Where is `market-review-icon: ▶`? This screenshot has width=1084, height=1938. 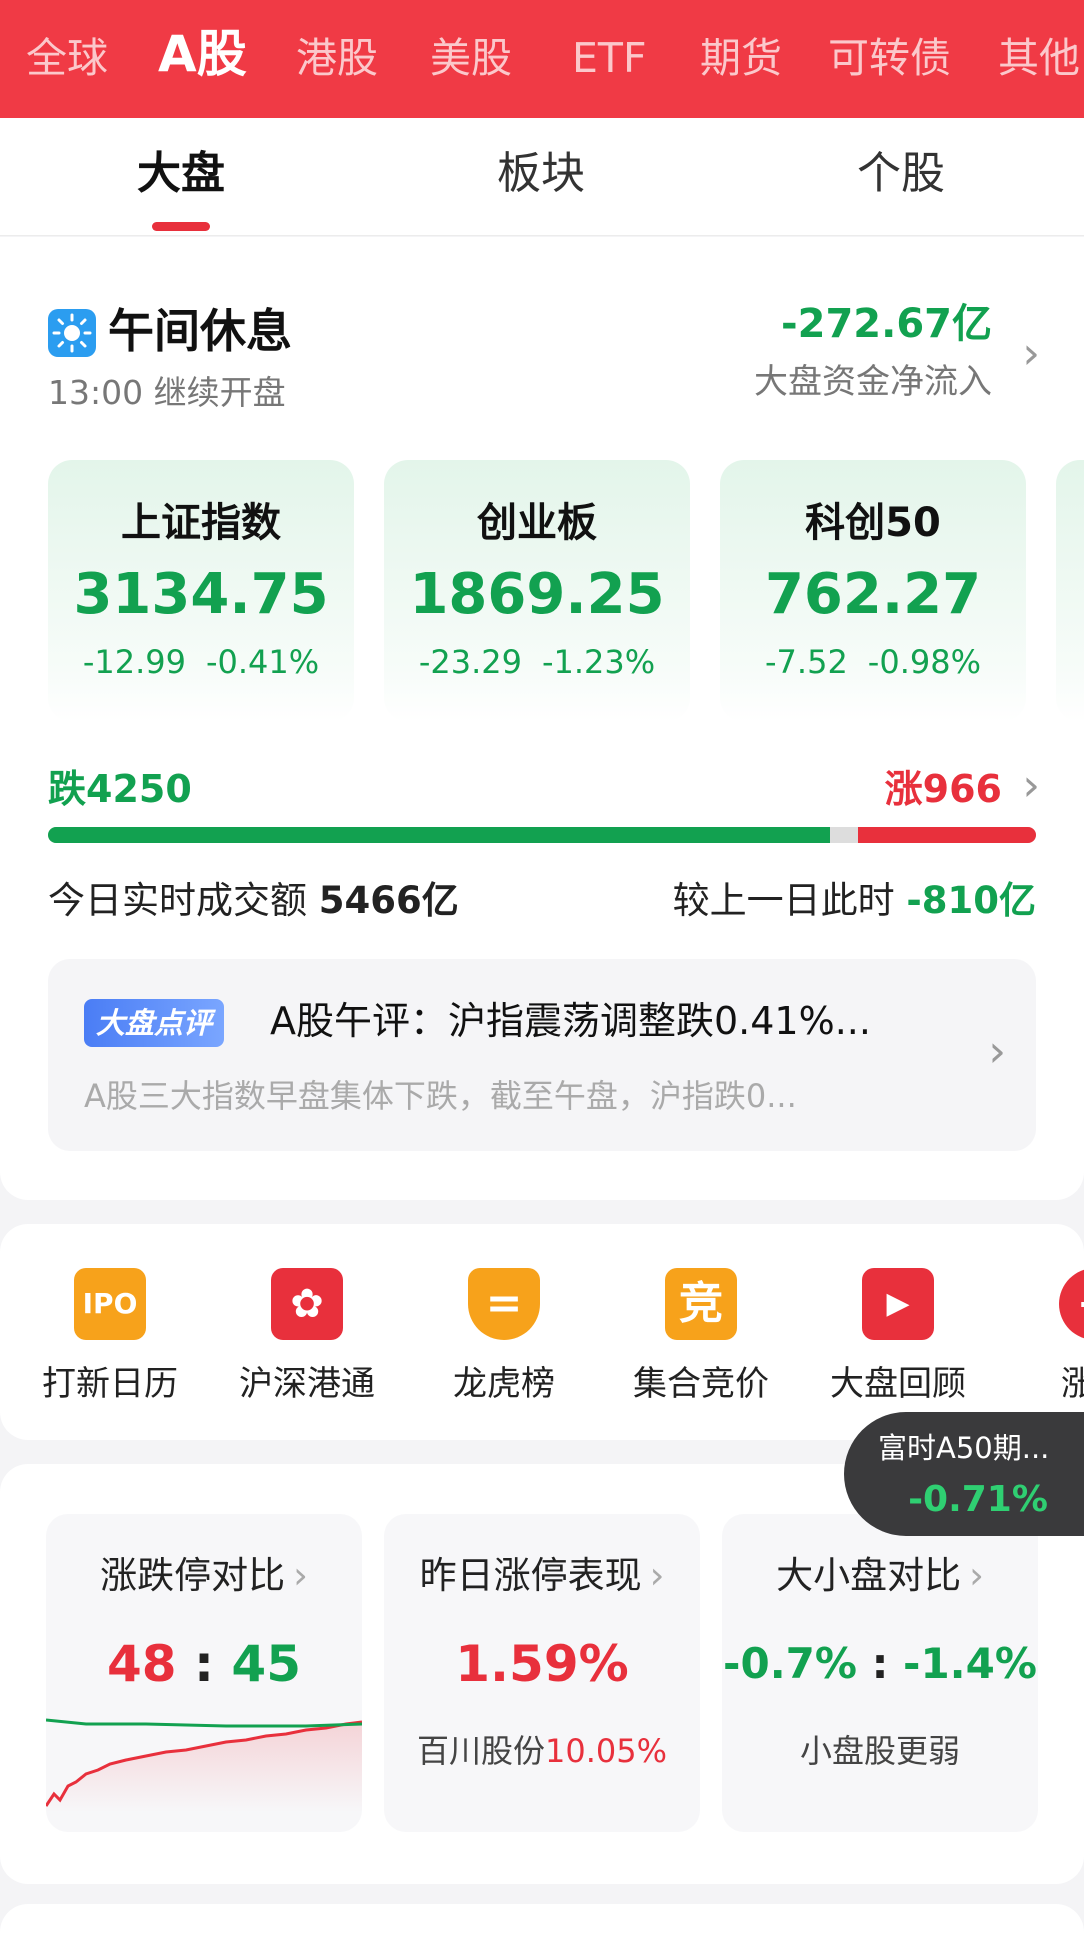
market-review-icon: ▶ is located at coordinates (898, 1304).